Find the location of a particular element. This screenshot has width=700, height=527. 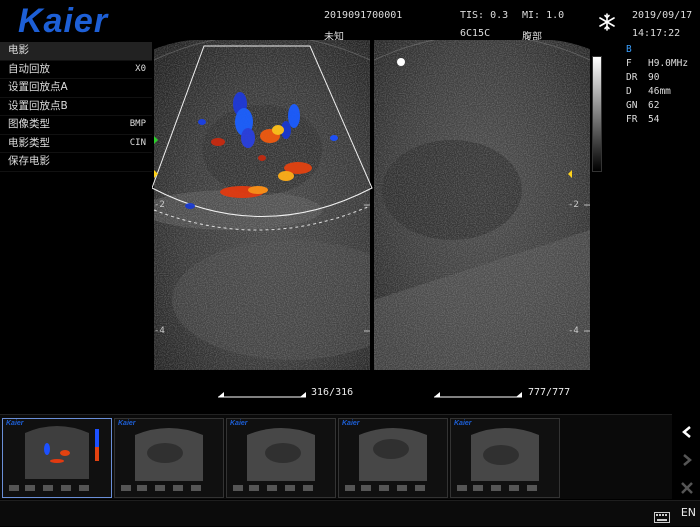

menu-item-set-point-a: 设置回放点A is located at coordinates (76, 88).